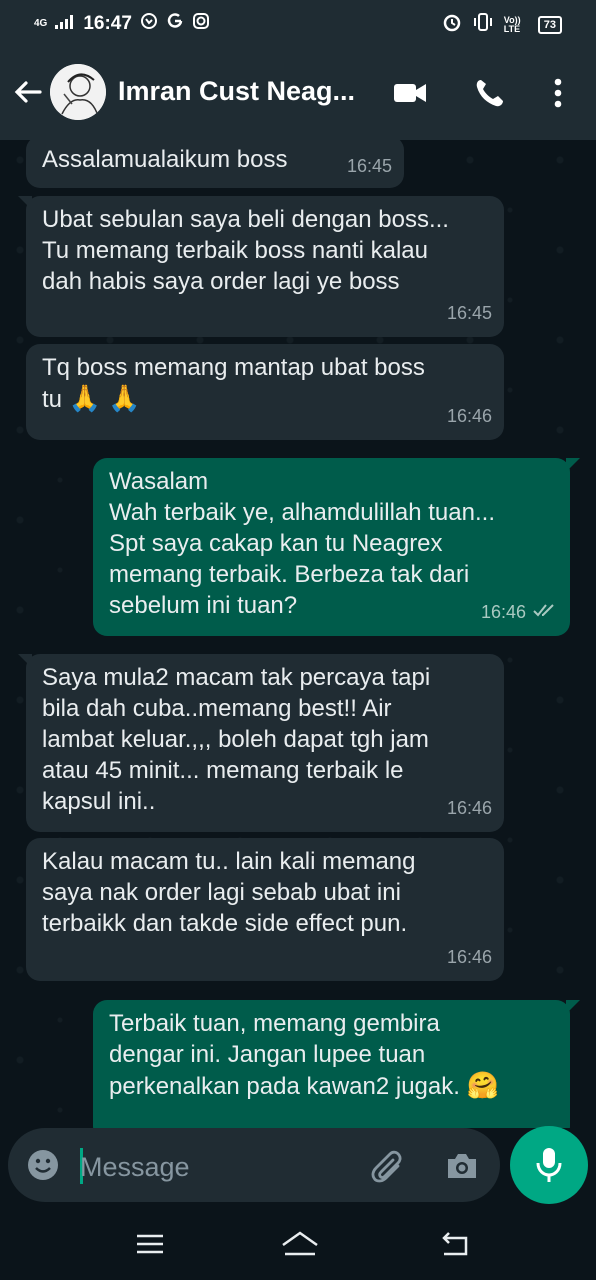 Image resolution: width=596 pixels, height=1280 pixels. What do you see at coordinates (78, 92) in the screenshot?
I see `avatar` at bounding box center [78, 92].